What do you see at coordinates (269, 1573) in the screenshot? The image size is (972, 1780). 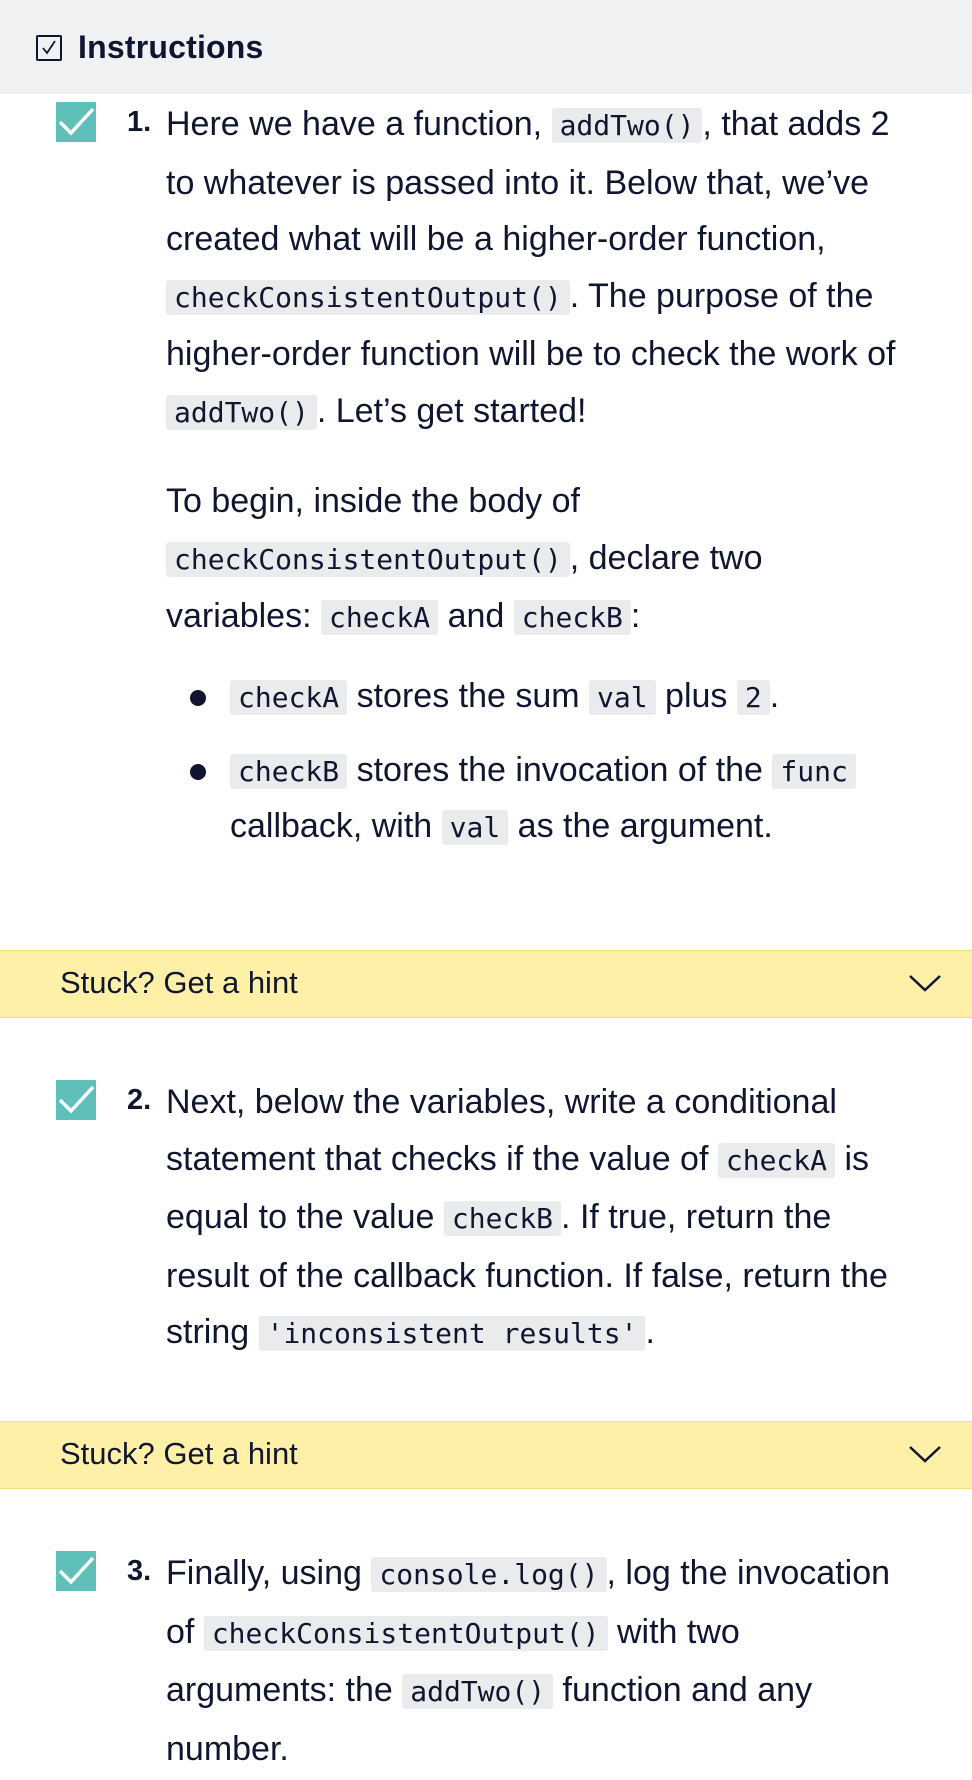 I see `text-segment: Finally, using` at bounding box center [269, 1573].